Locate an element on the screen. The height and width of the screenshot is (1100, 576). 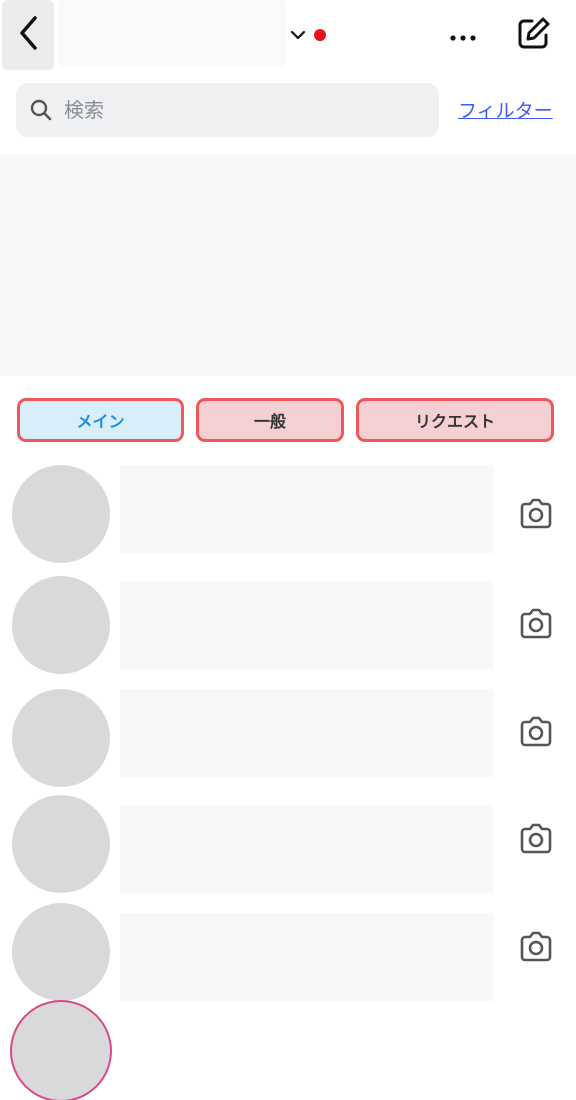
tab-general: 一般 is located at coordinates (270, 420).